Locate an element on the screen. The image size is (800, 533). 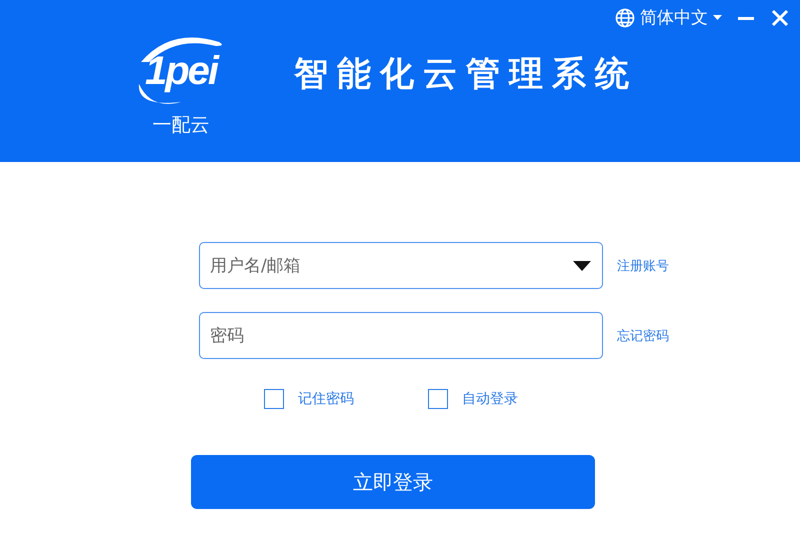
close-icon is located at coordinates (780, 17).